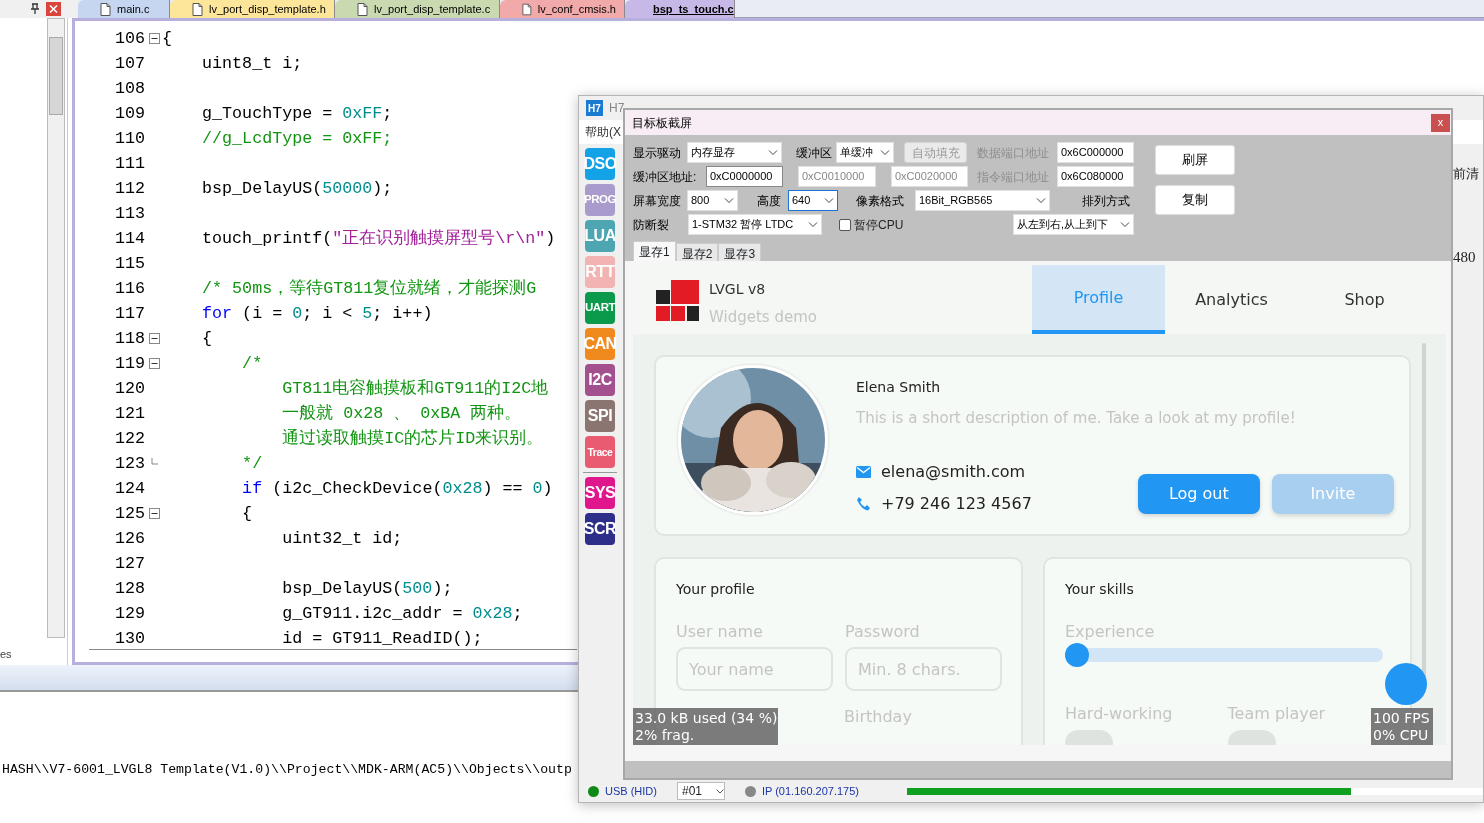 Image resolution: width=1484 pixels, height=823 pixels. I want to click on line-number: 120, so click(129, 389).